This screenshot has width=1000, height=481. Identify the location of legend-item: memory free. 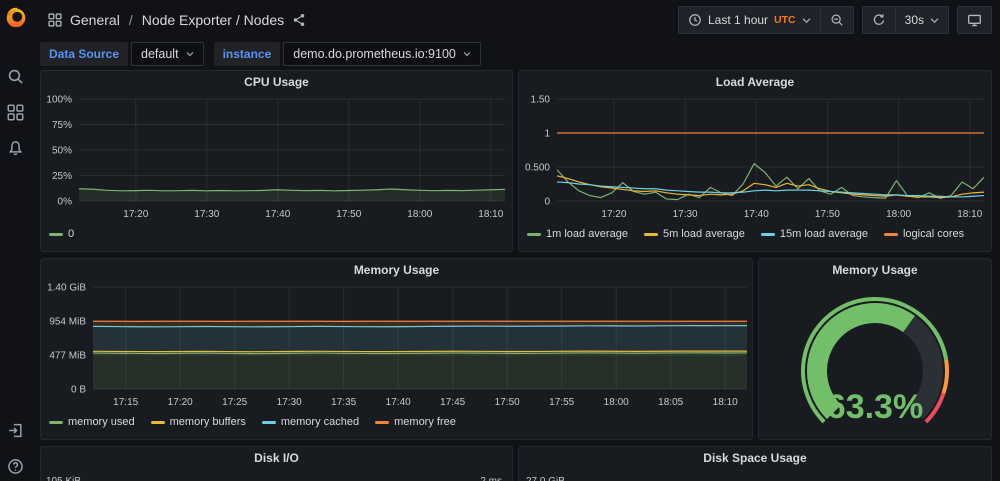
(415, 422).